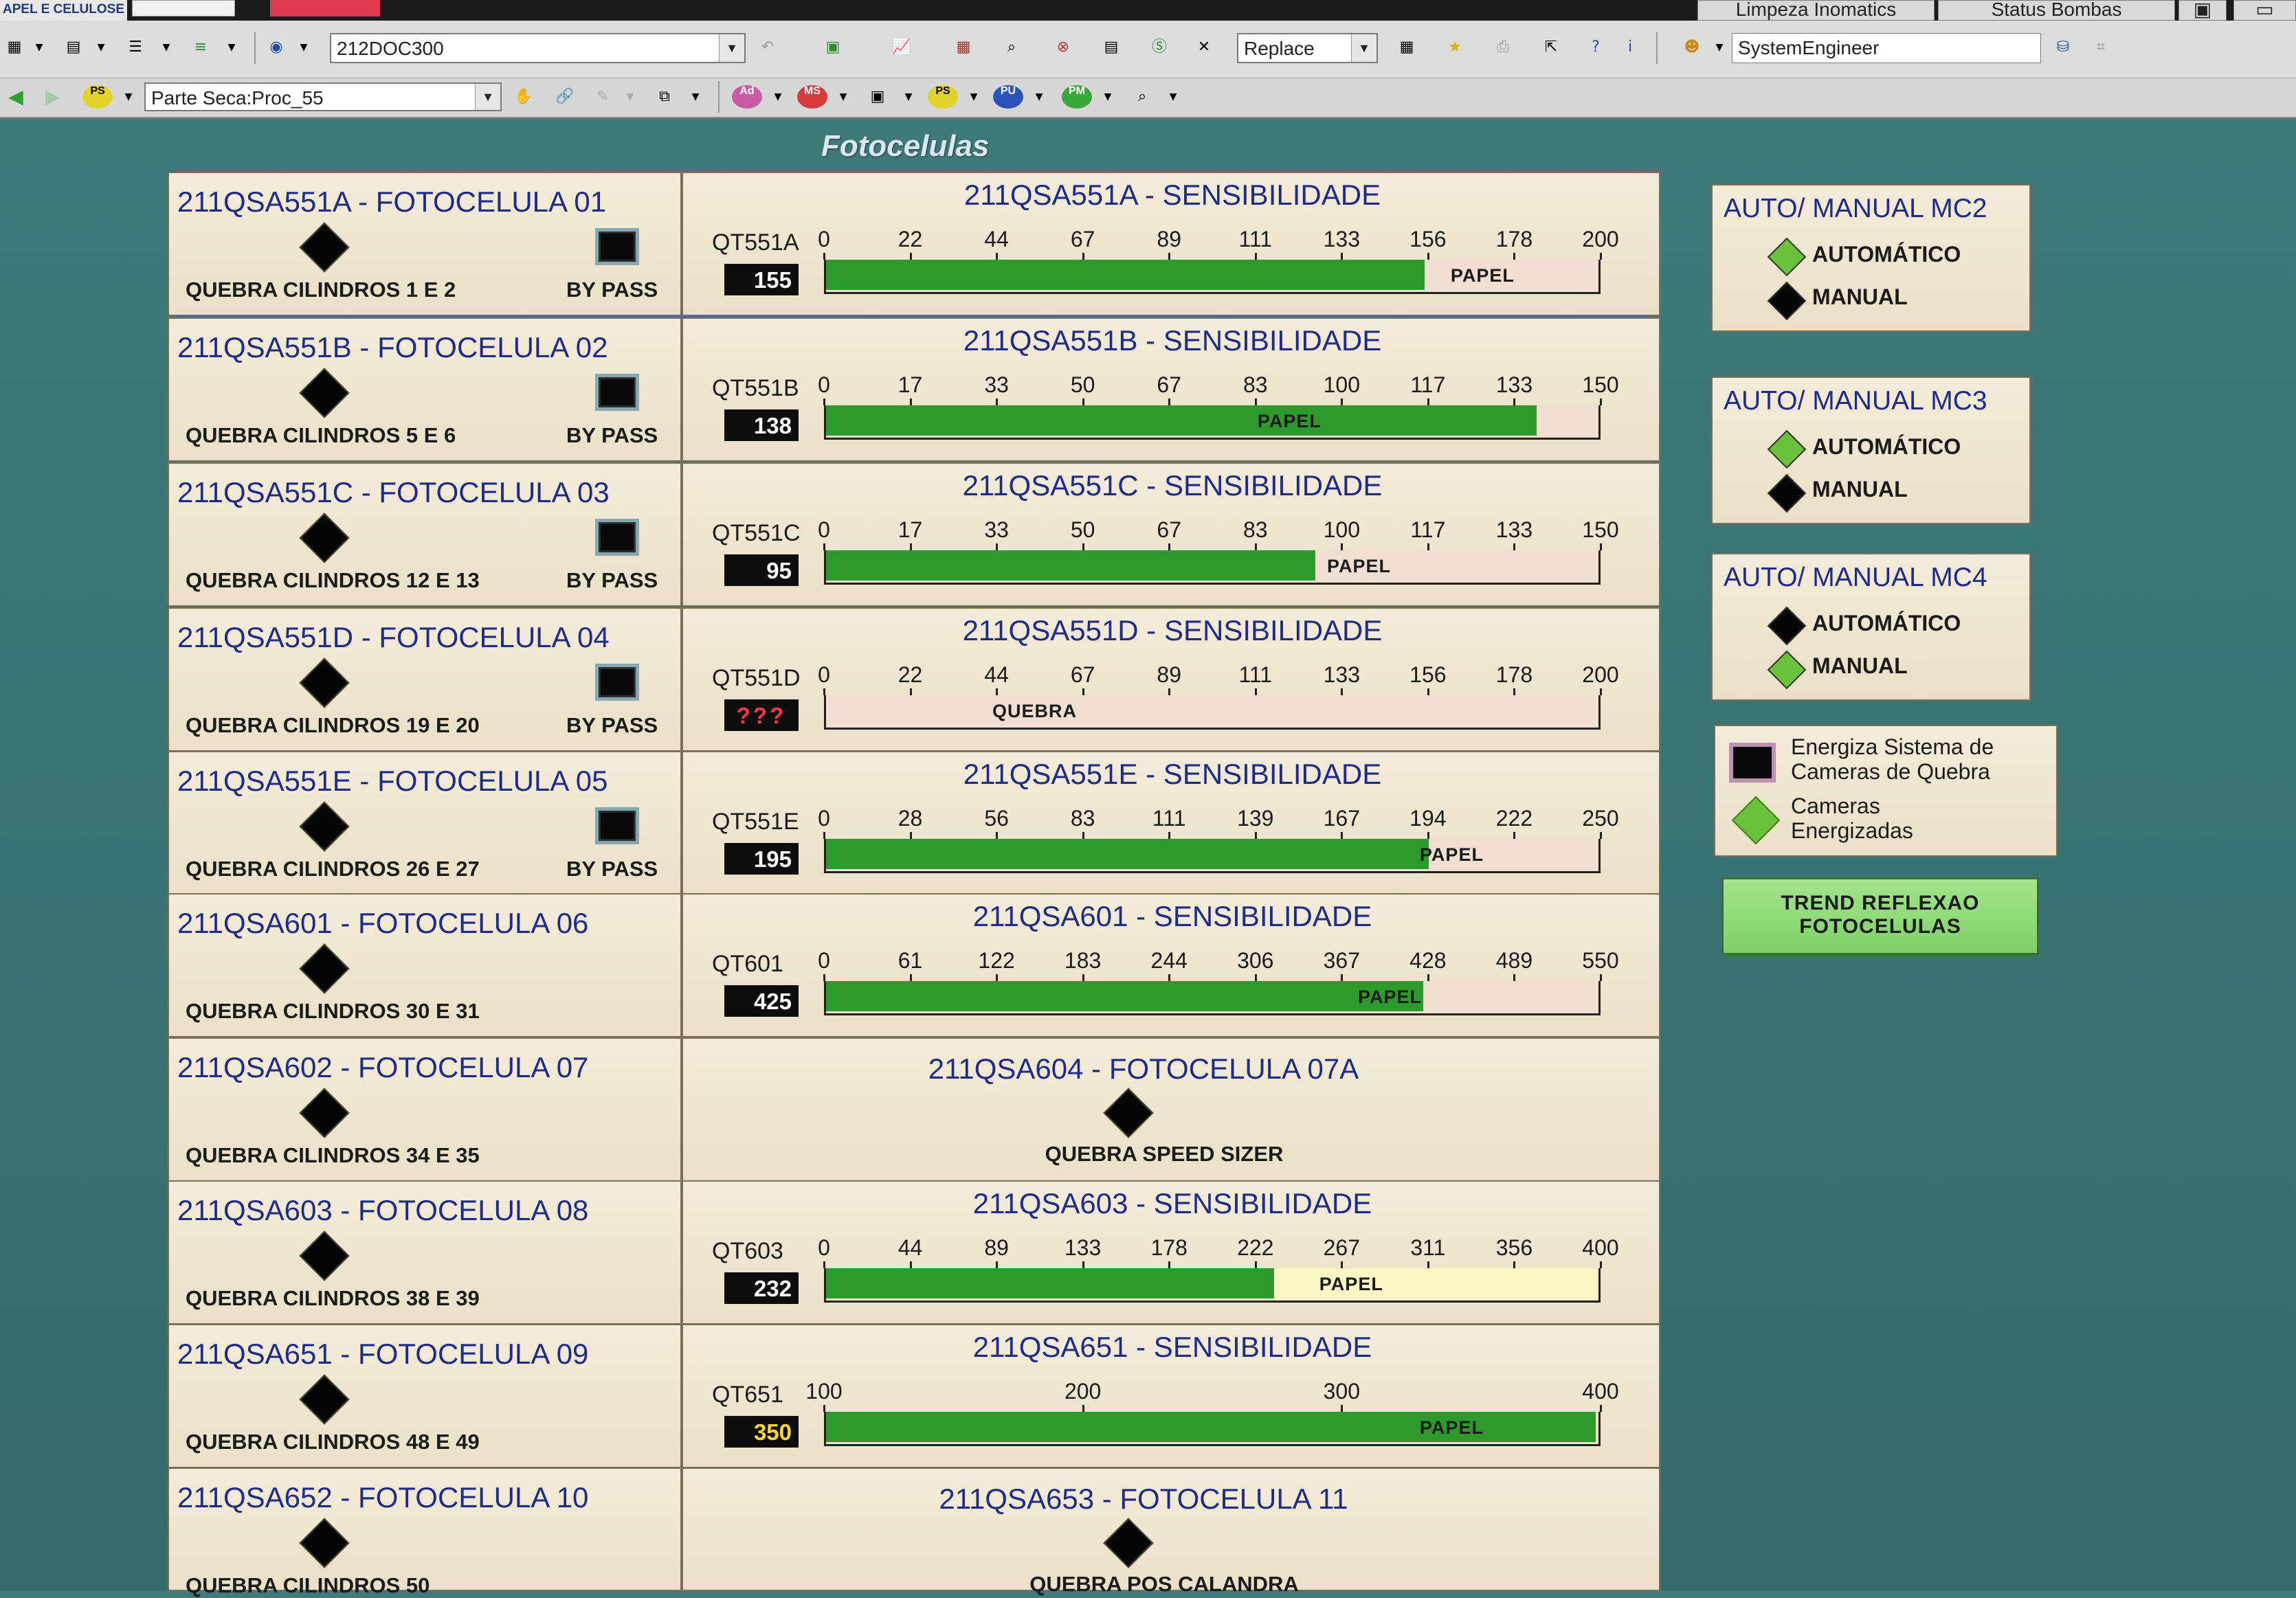  I want to click on scale-tick-label: 150, so click(1600, 529).